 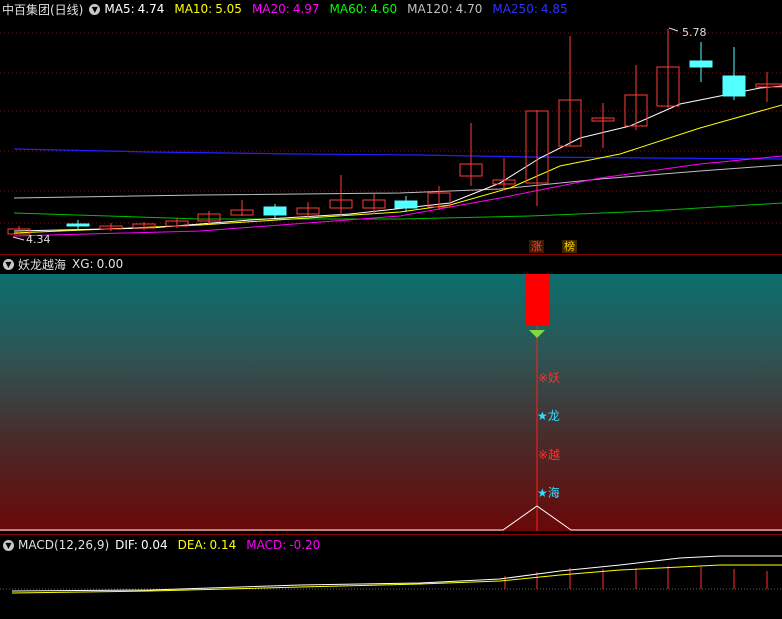 I want to click on ma120-line, so click(x=397, y=181).